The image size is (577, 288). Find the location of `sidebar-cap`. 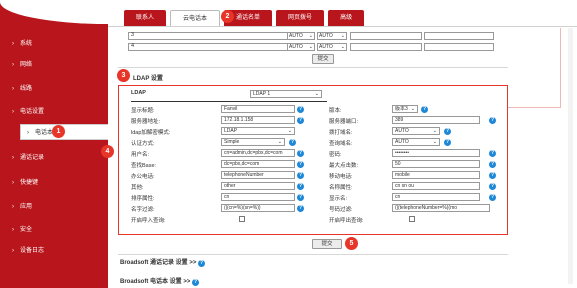

sidebar-cap is located at coordinates (54, 12).